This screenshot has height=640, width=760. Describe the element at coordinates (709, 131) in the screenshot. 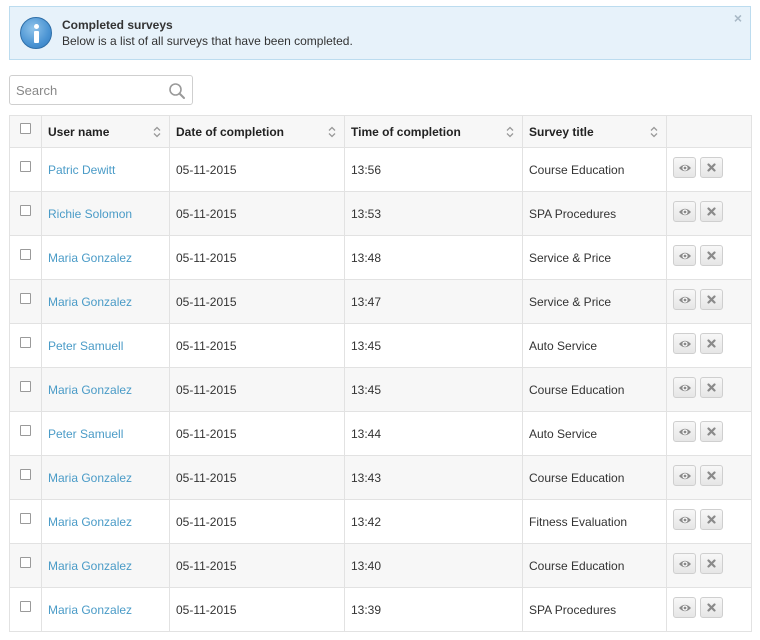

I see `column-header-actions` at that location.